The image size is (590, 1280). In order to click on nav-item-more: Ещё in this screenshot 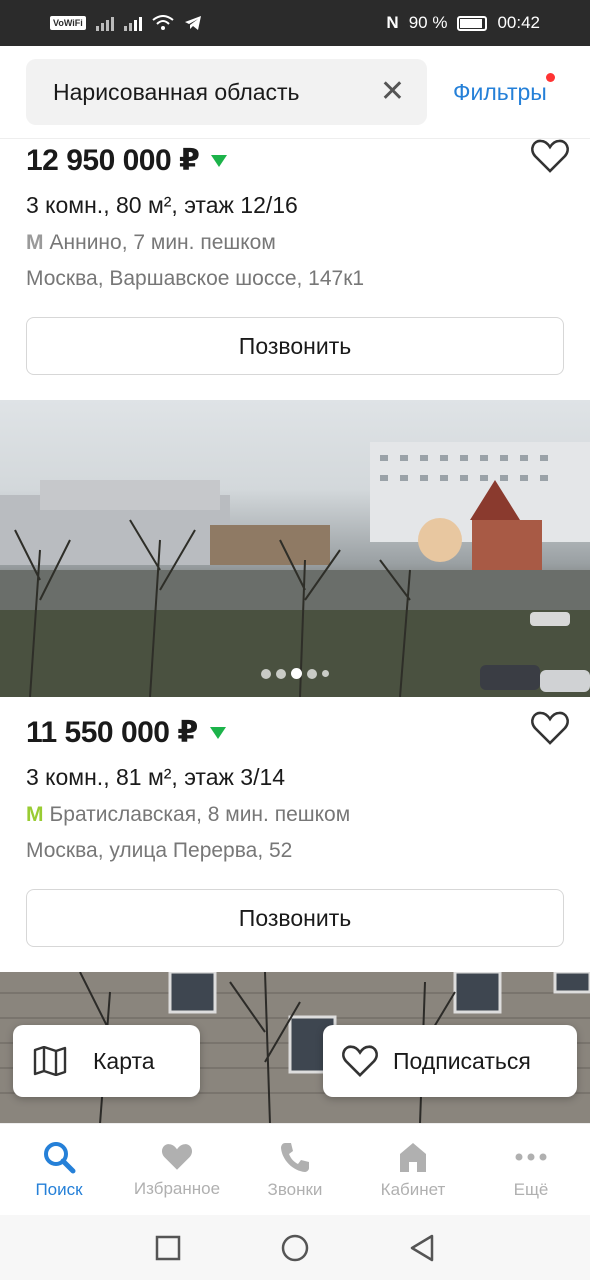, I will do `click(531, 1170)`.